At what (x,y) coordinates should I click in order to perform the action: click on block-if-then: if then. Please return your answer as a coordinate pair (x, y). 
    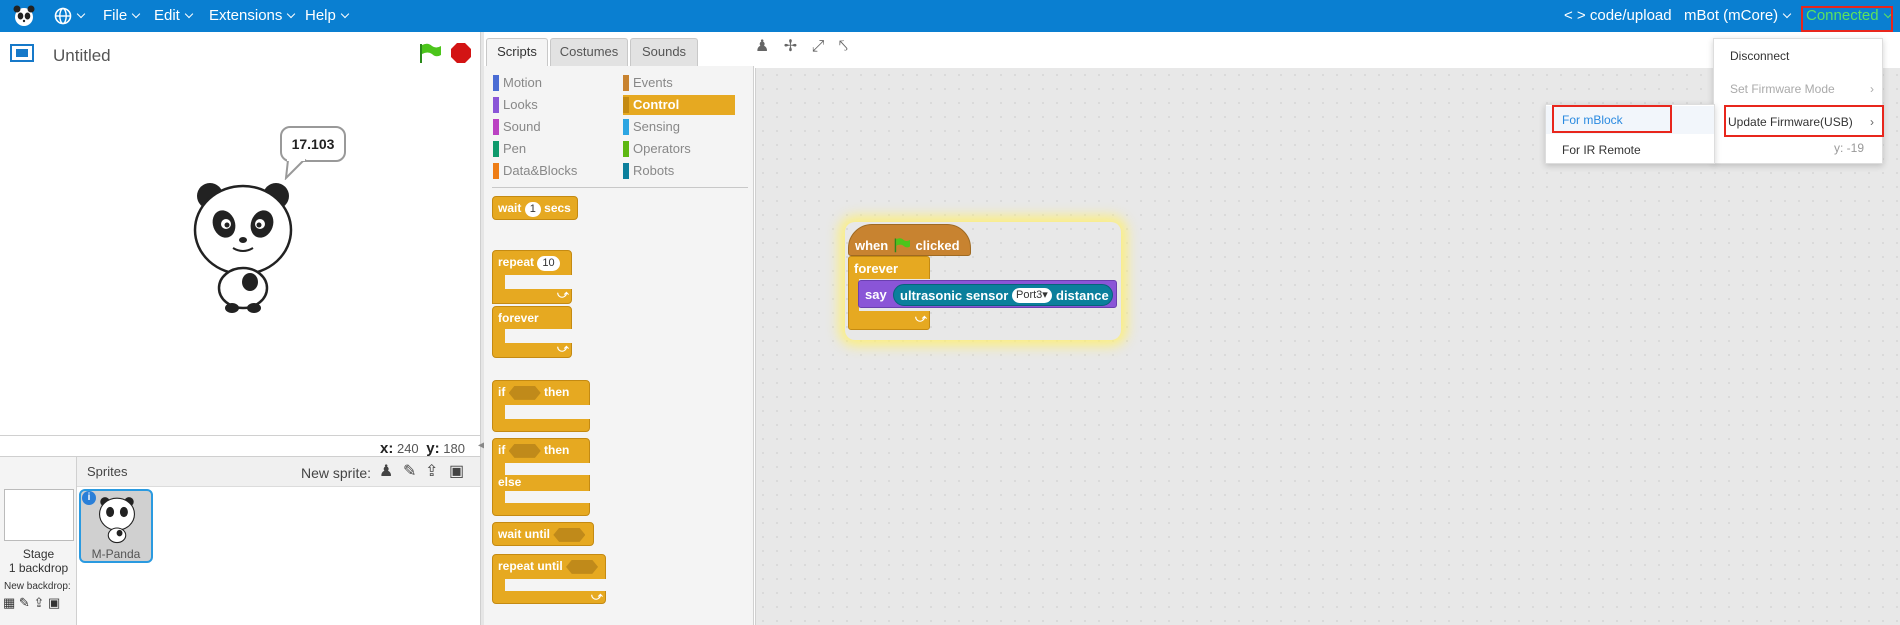
    Looking at the image, I should click on (541, 406).